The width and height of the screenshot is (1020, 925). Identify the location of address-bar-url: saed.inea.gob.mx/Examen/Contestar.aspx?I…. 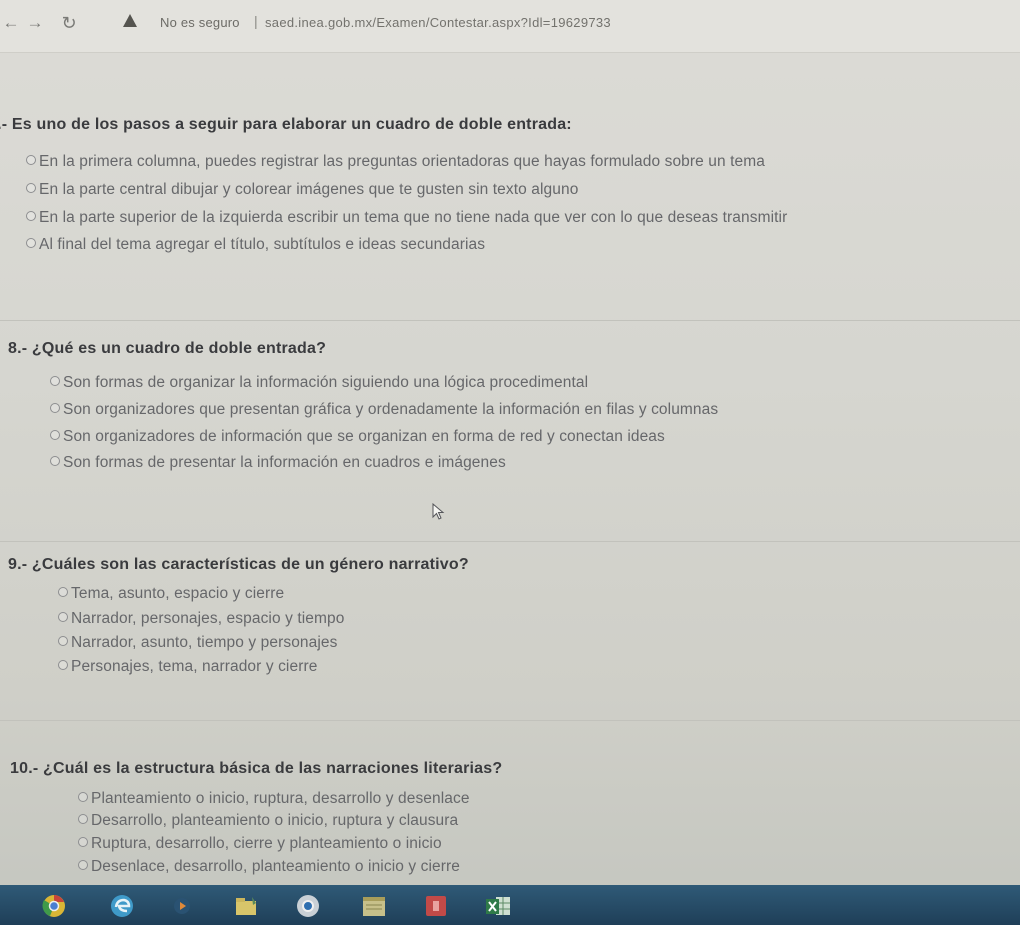
(438, 22).